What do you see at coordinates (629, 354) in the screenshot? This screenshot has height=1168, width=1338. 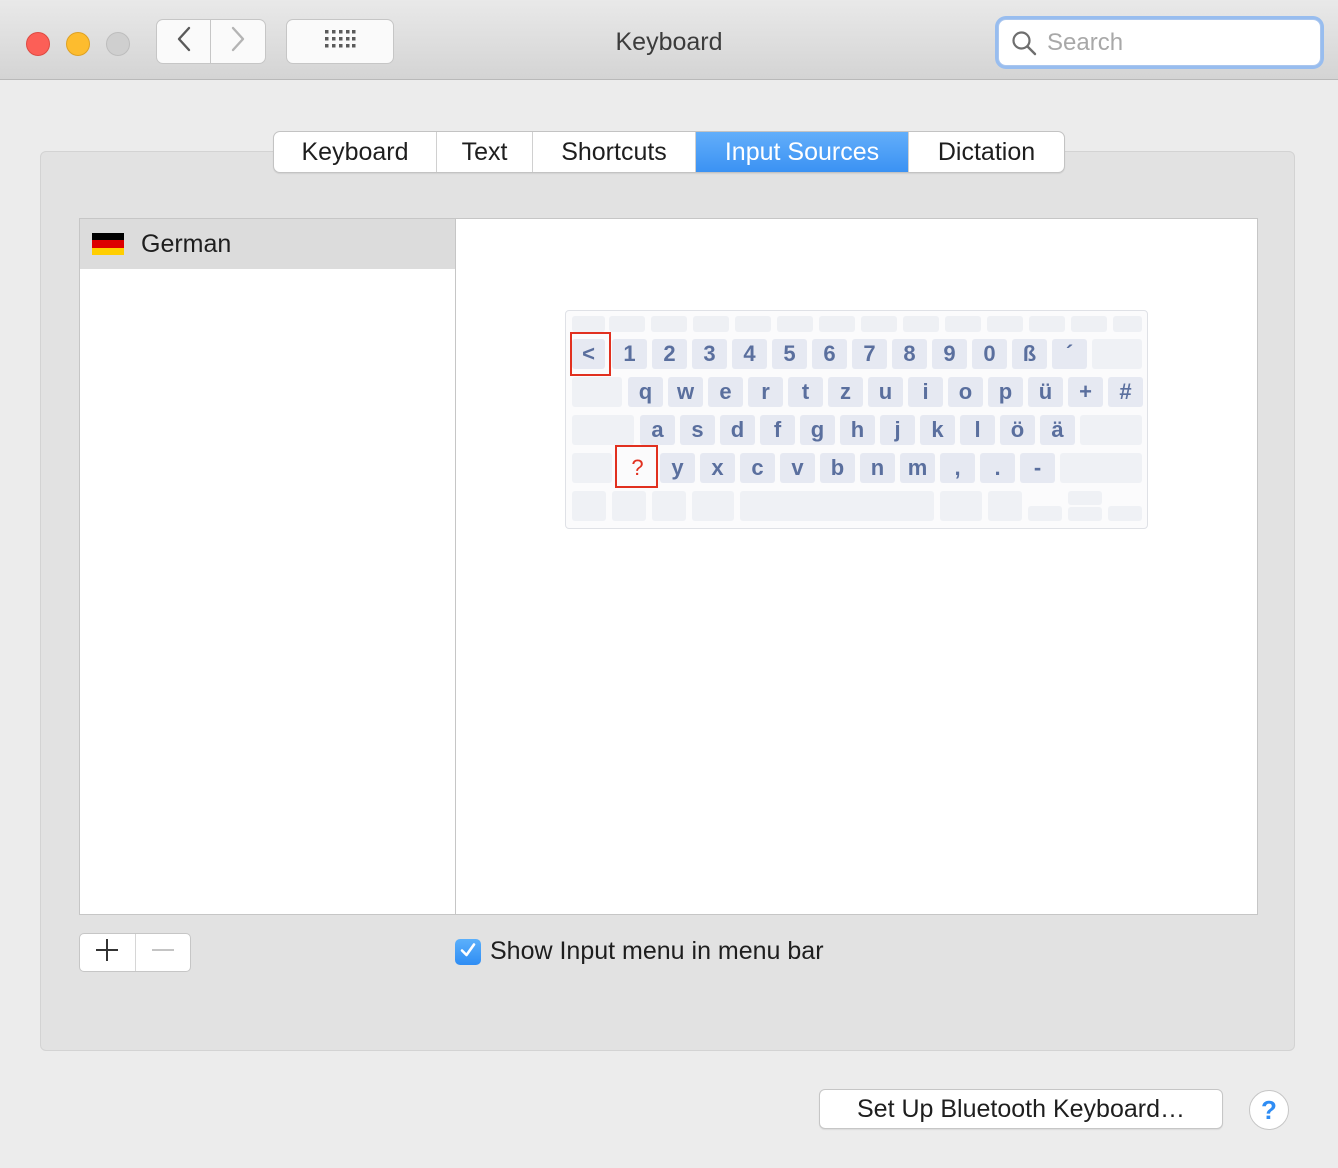 I see `keyboard-key: 1` at bounding box center [629, 354].